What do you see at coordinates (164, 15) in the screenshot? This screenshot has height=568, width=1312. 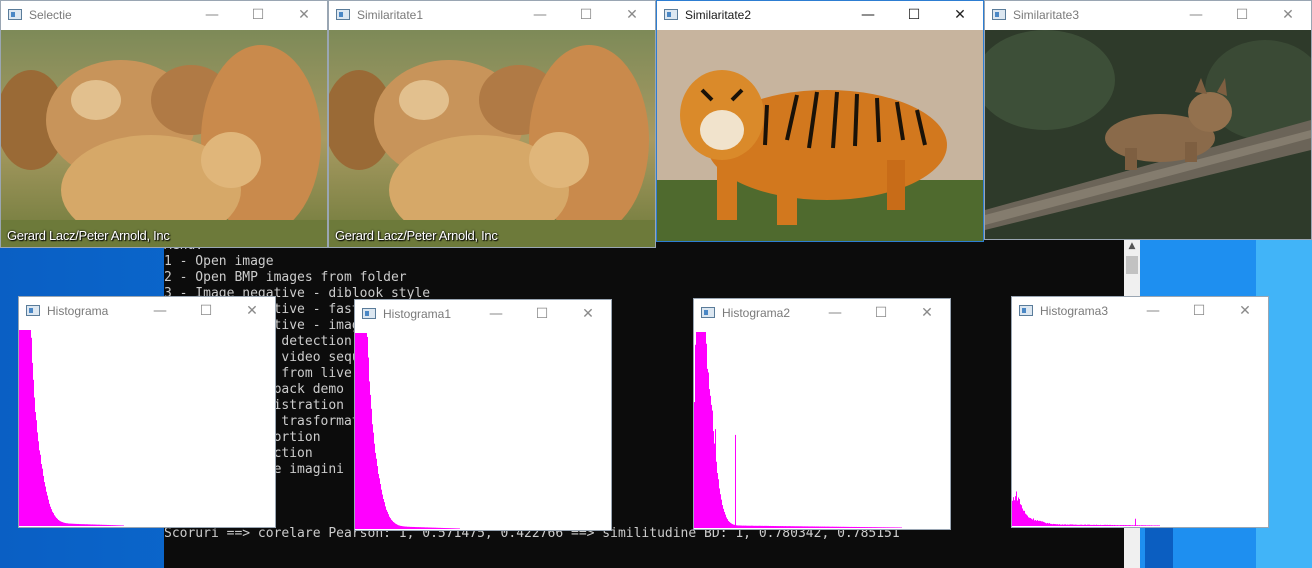 I see `titlebar: Selectie — ☐ ✕` at bounding box center [164, 15].